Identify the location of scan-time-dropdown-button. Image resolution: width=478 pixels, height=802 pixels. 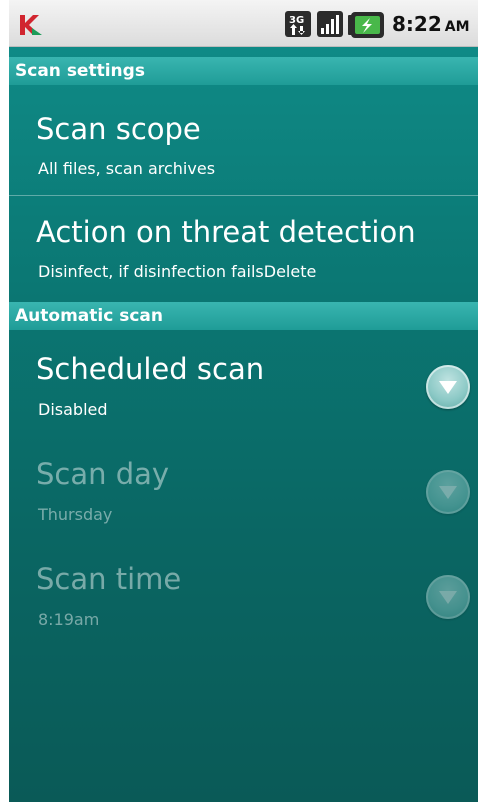
(448, 597).